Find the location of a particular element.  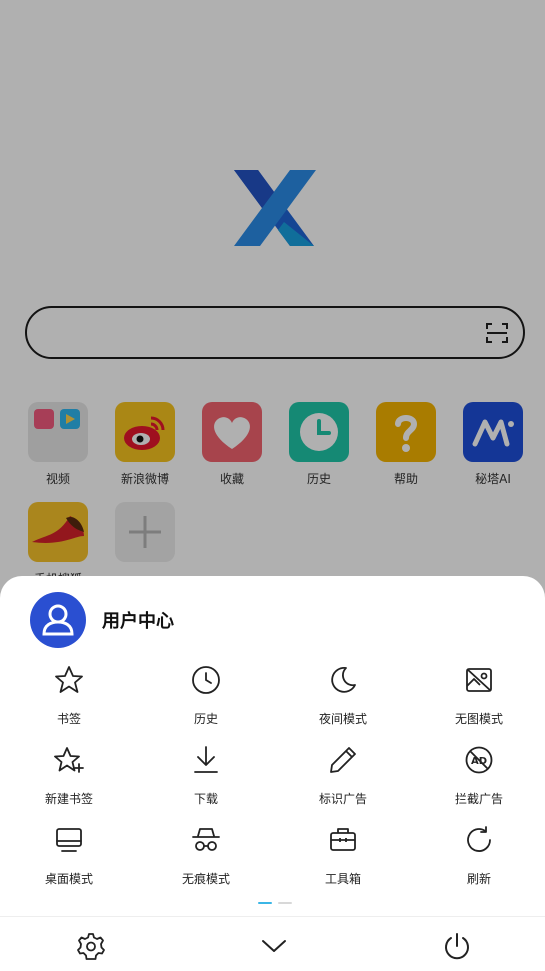

menu-new-bookmark: 新建书签 is located at coordinates (69, 775).